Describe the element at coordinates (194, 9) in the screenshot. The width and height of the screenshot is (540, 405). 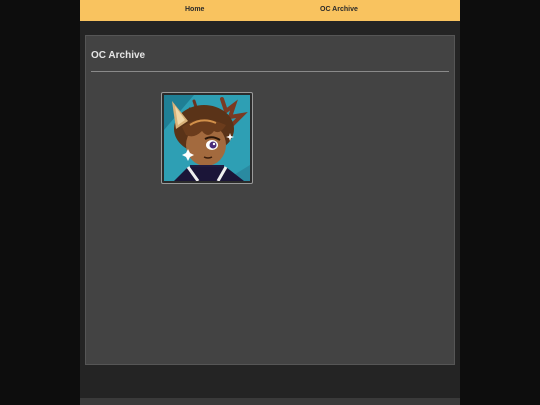
I see `nav-home-link: Home` at that location.